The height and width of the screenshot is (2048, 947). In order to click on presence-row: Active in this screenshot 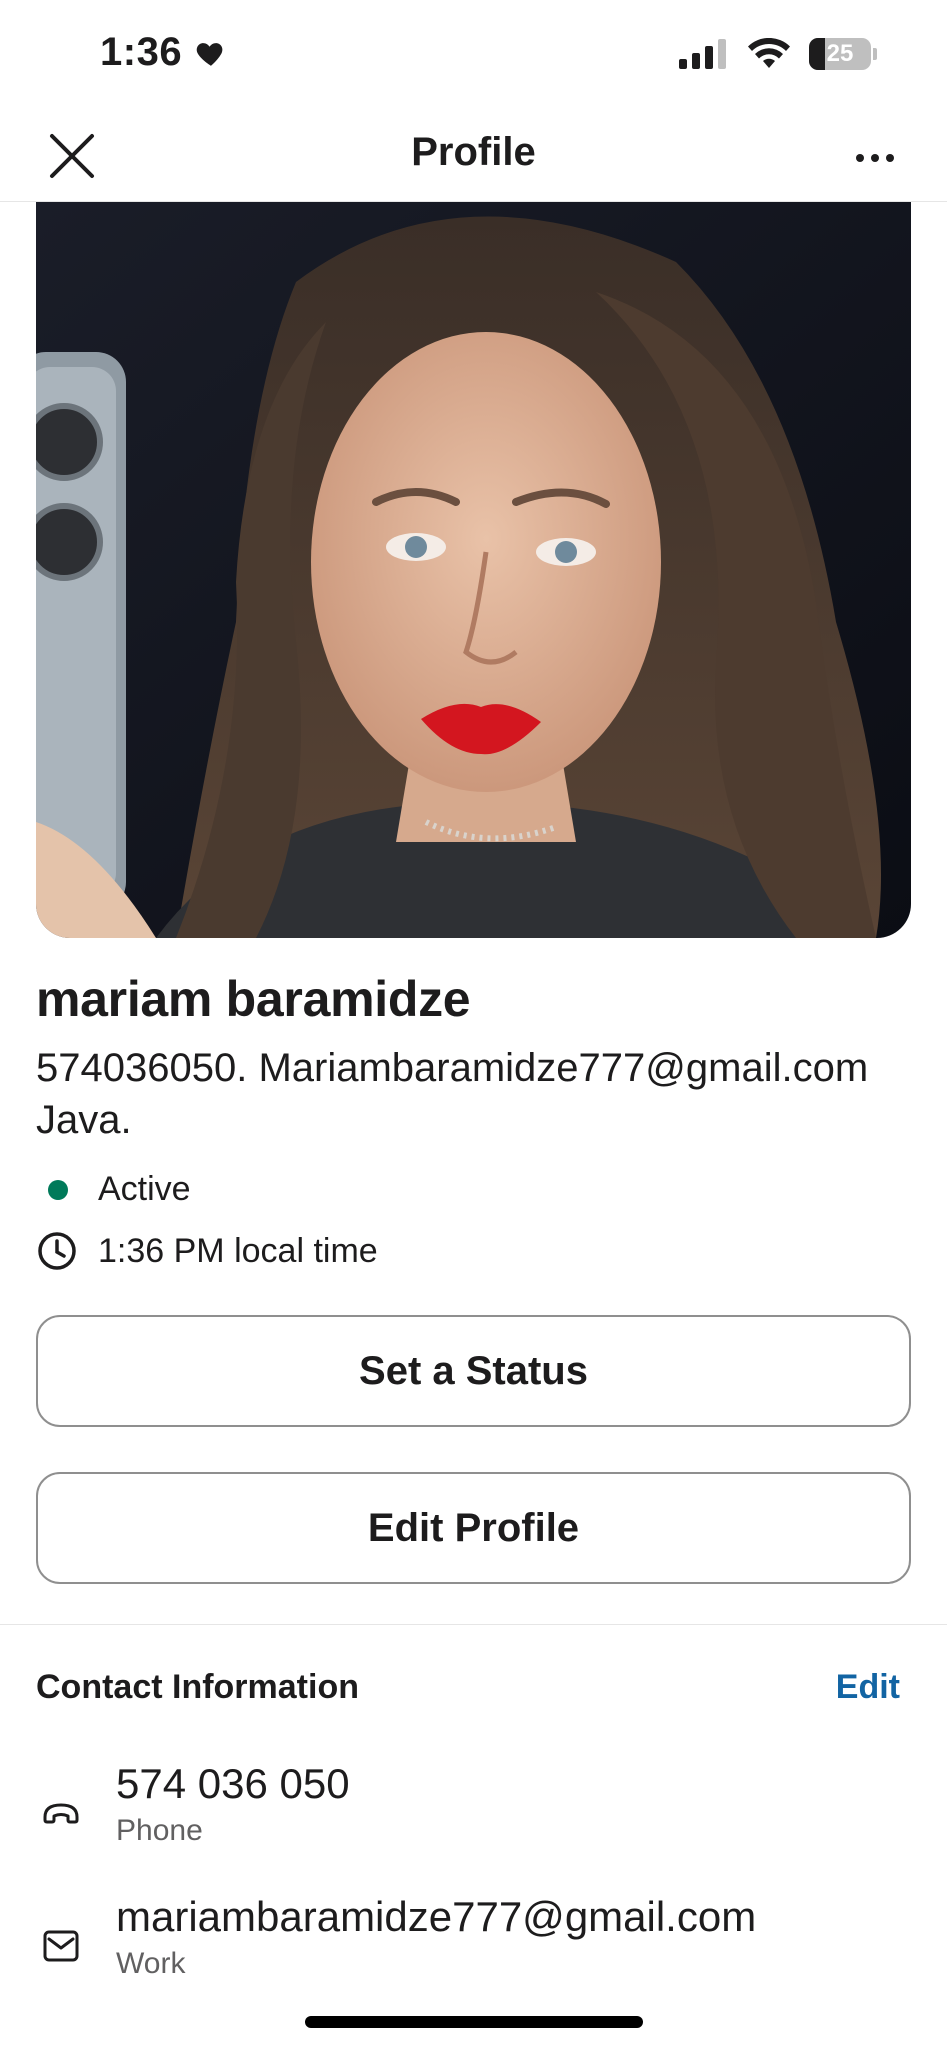, I will do `click(113, 1189)`.